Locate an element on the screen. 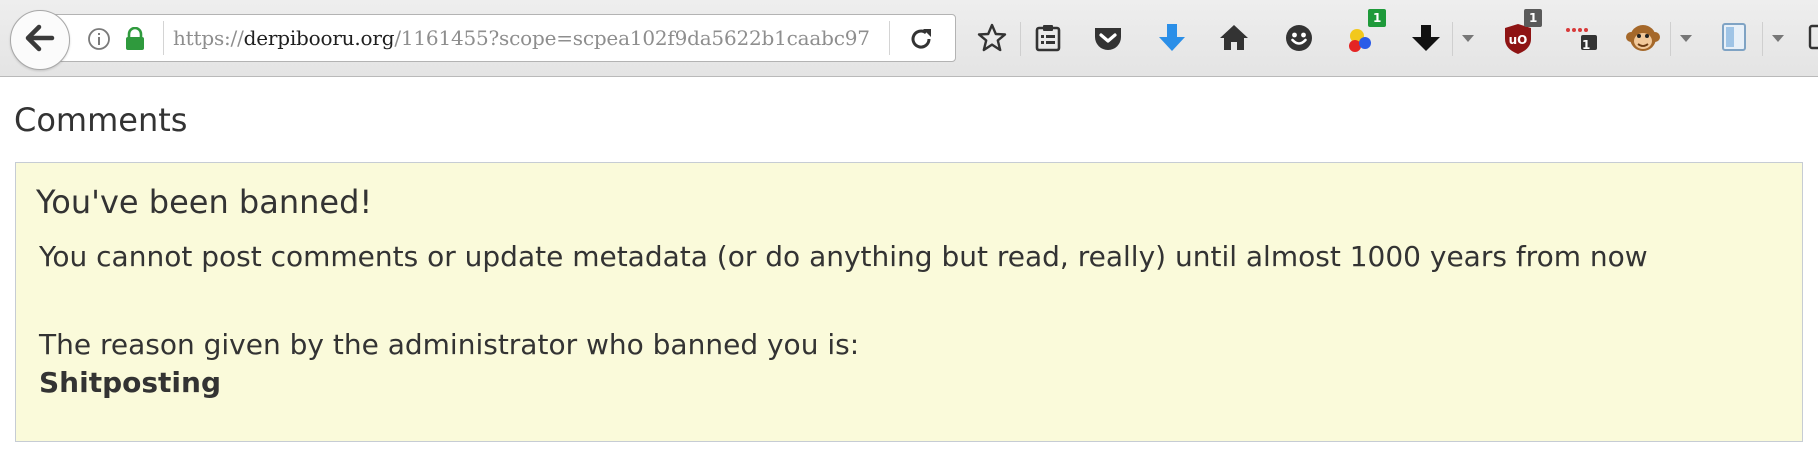 The height and width of the screenshot is (452, 1818). back-button is located at coordinates (40, 40).